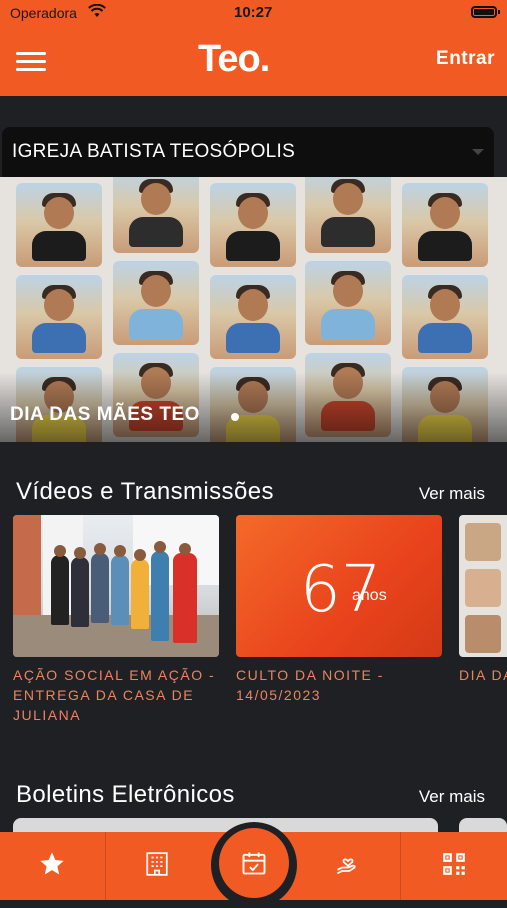  I want to click on videos-section-title: Vídeos e Transmissões, so click(145, 491).